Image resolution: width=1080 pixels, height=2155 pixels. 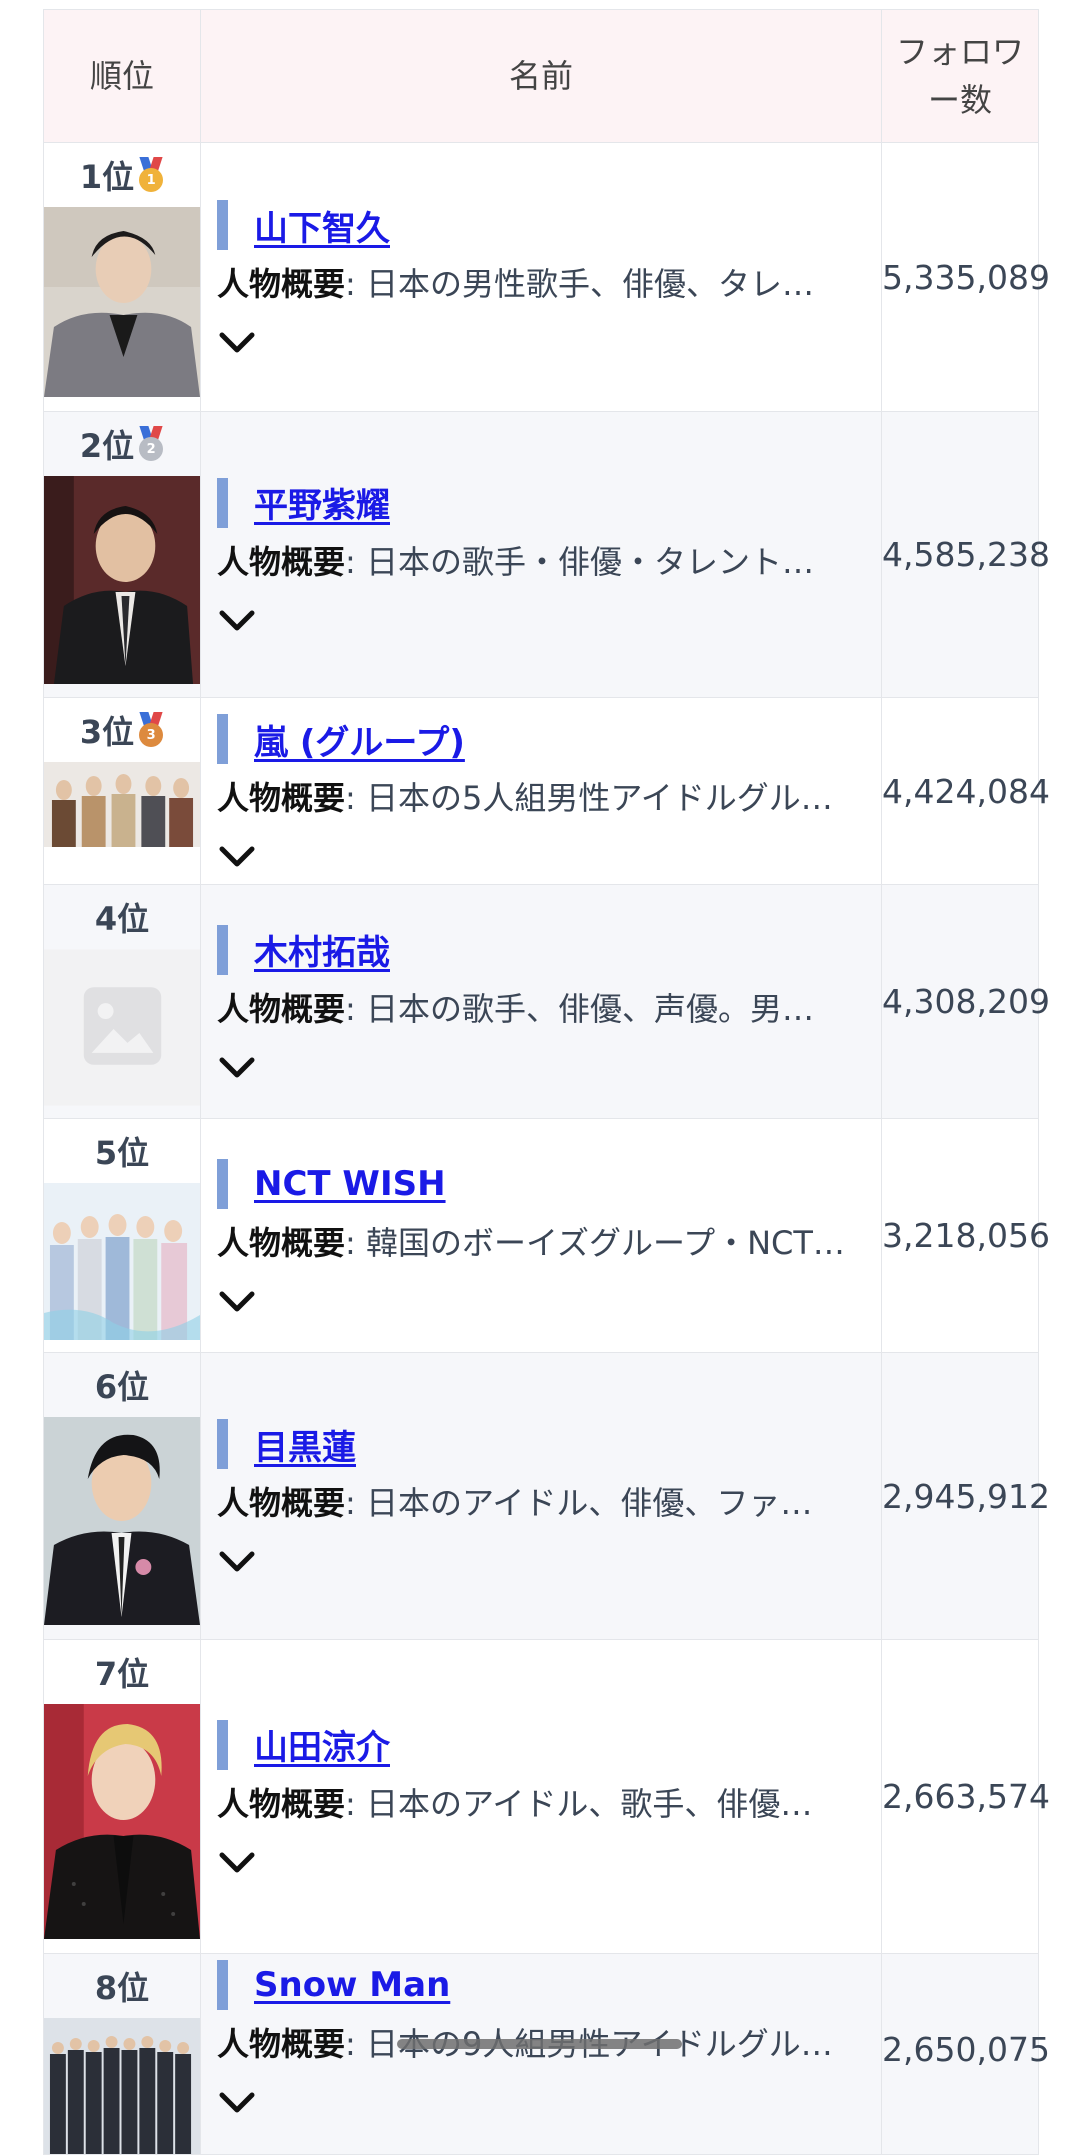 I want to click on rank-cell: 4位, so click(x=122, y=1001).